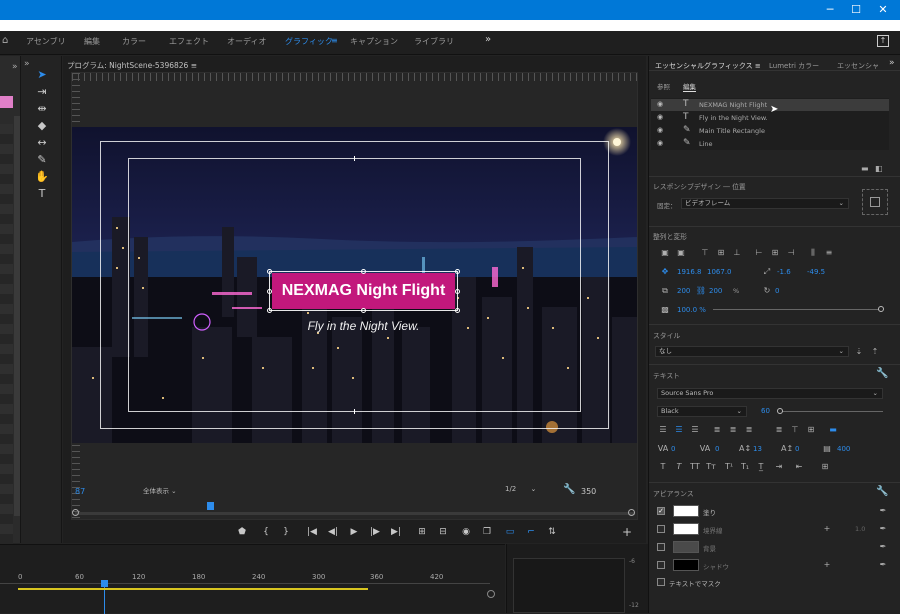 The image size is (900, 614). What do you see at coordinates (702, 411) in the screenshot?
I see `font-style-select: Black ⌄` at bounding box center [702, 411].